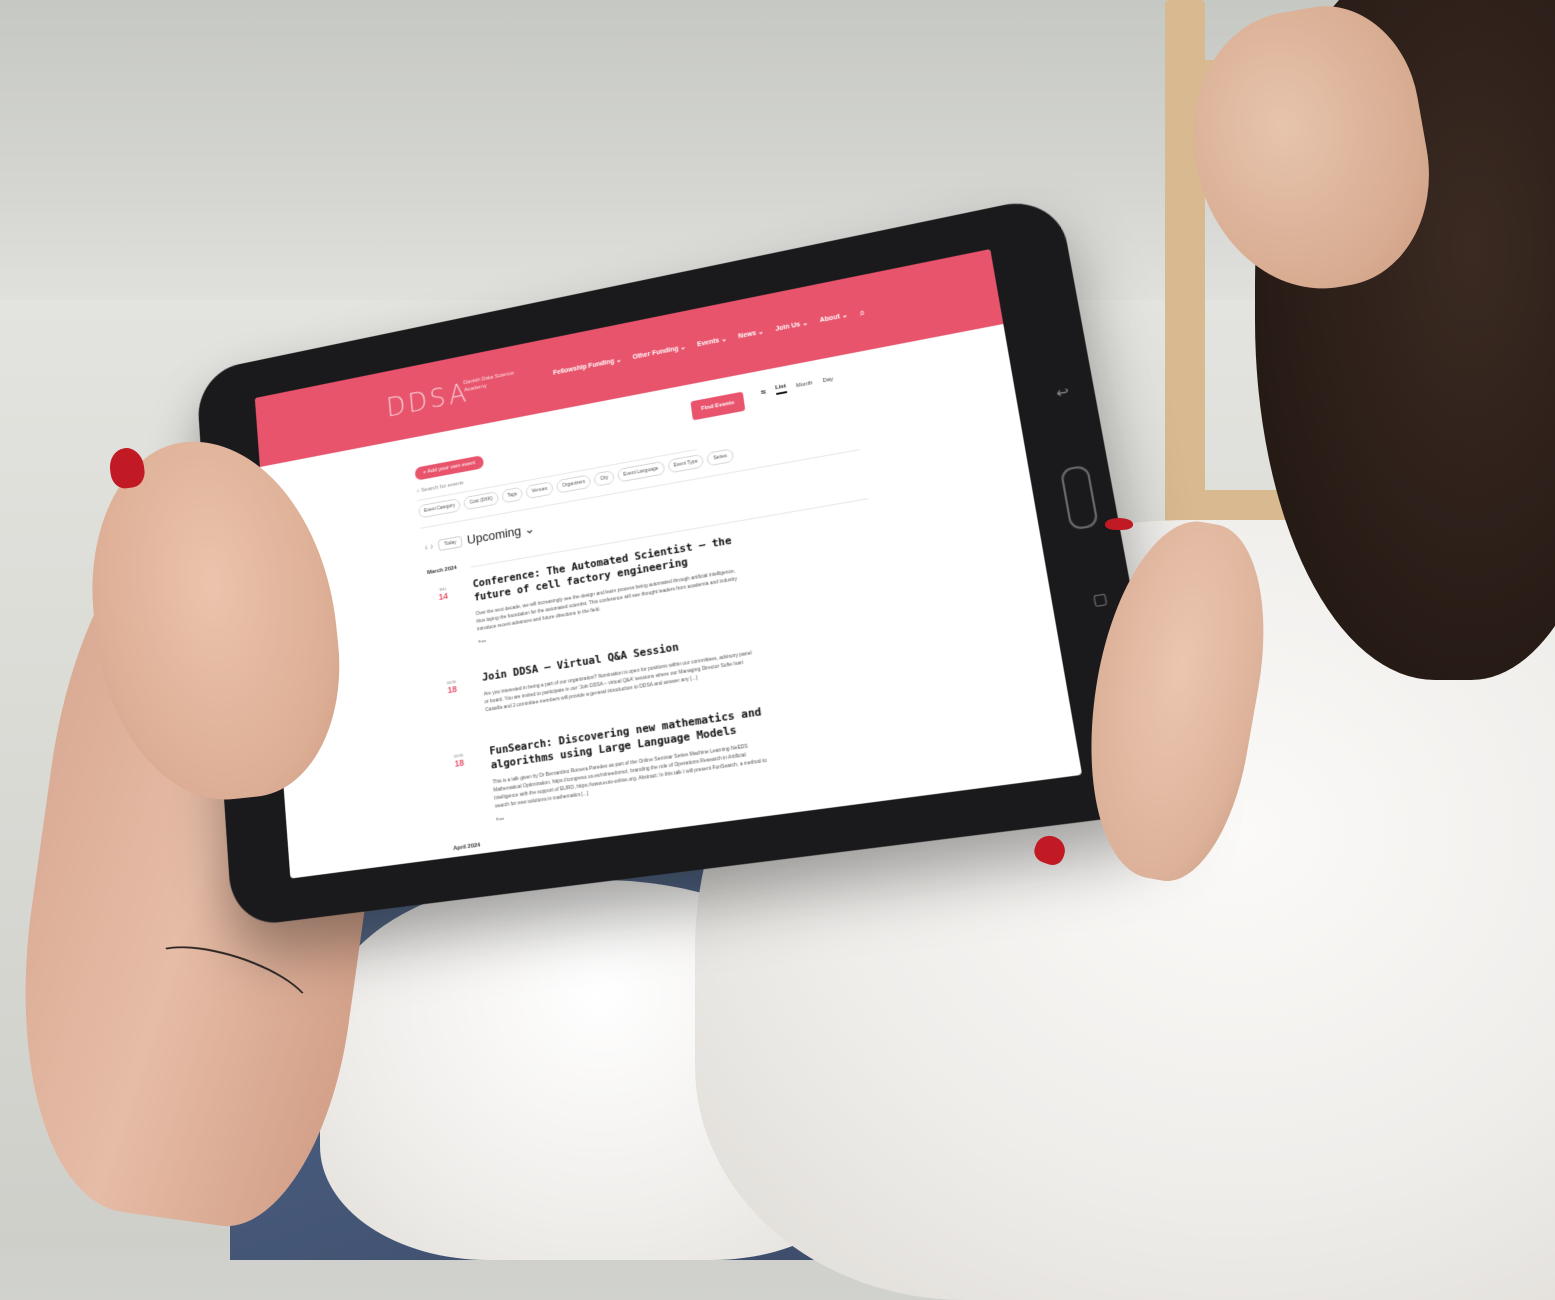 This screenshot has height=1300, width=1555. What do you see at coordinates (751, 335) in the screenshot?
I see `nav-news: News ⌄` at bounding box center [751, 335].